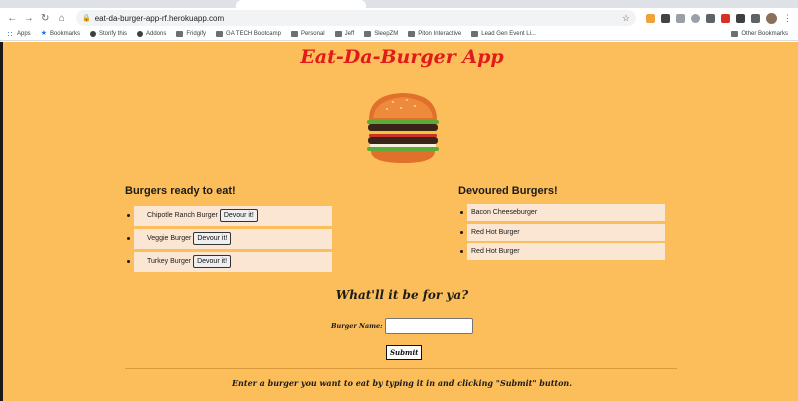  I want to click on bookmark-item: Apps, so click(19, 34).